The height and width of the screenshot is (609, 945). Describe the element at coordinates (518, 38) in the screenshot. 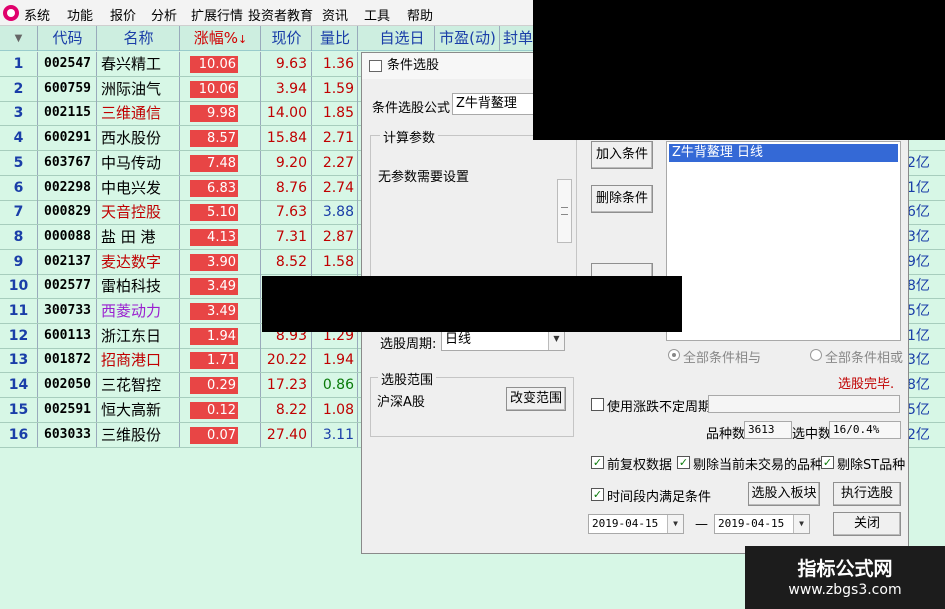

I see `col-seal: 封单` at that location.